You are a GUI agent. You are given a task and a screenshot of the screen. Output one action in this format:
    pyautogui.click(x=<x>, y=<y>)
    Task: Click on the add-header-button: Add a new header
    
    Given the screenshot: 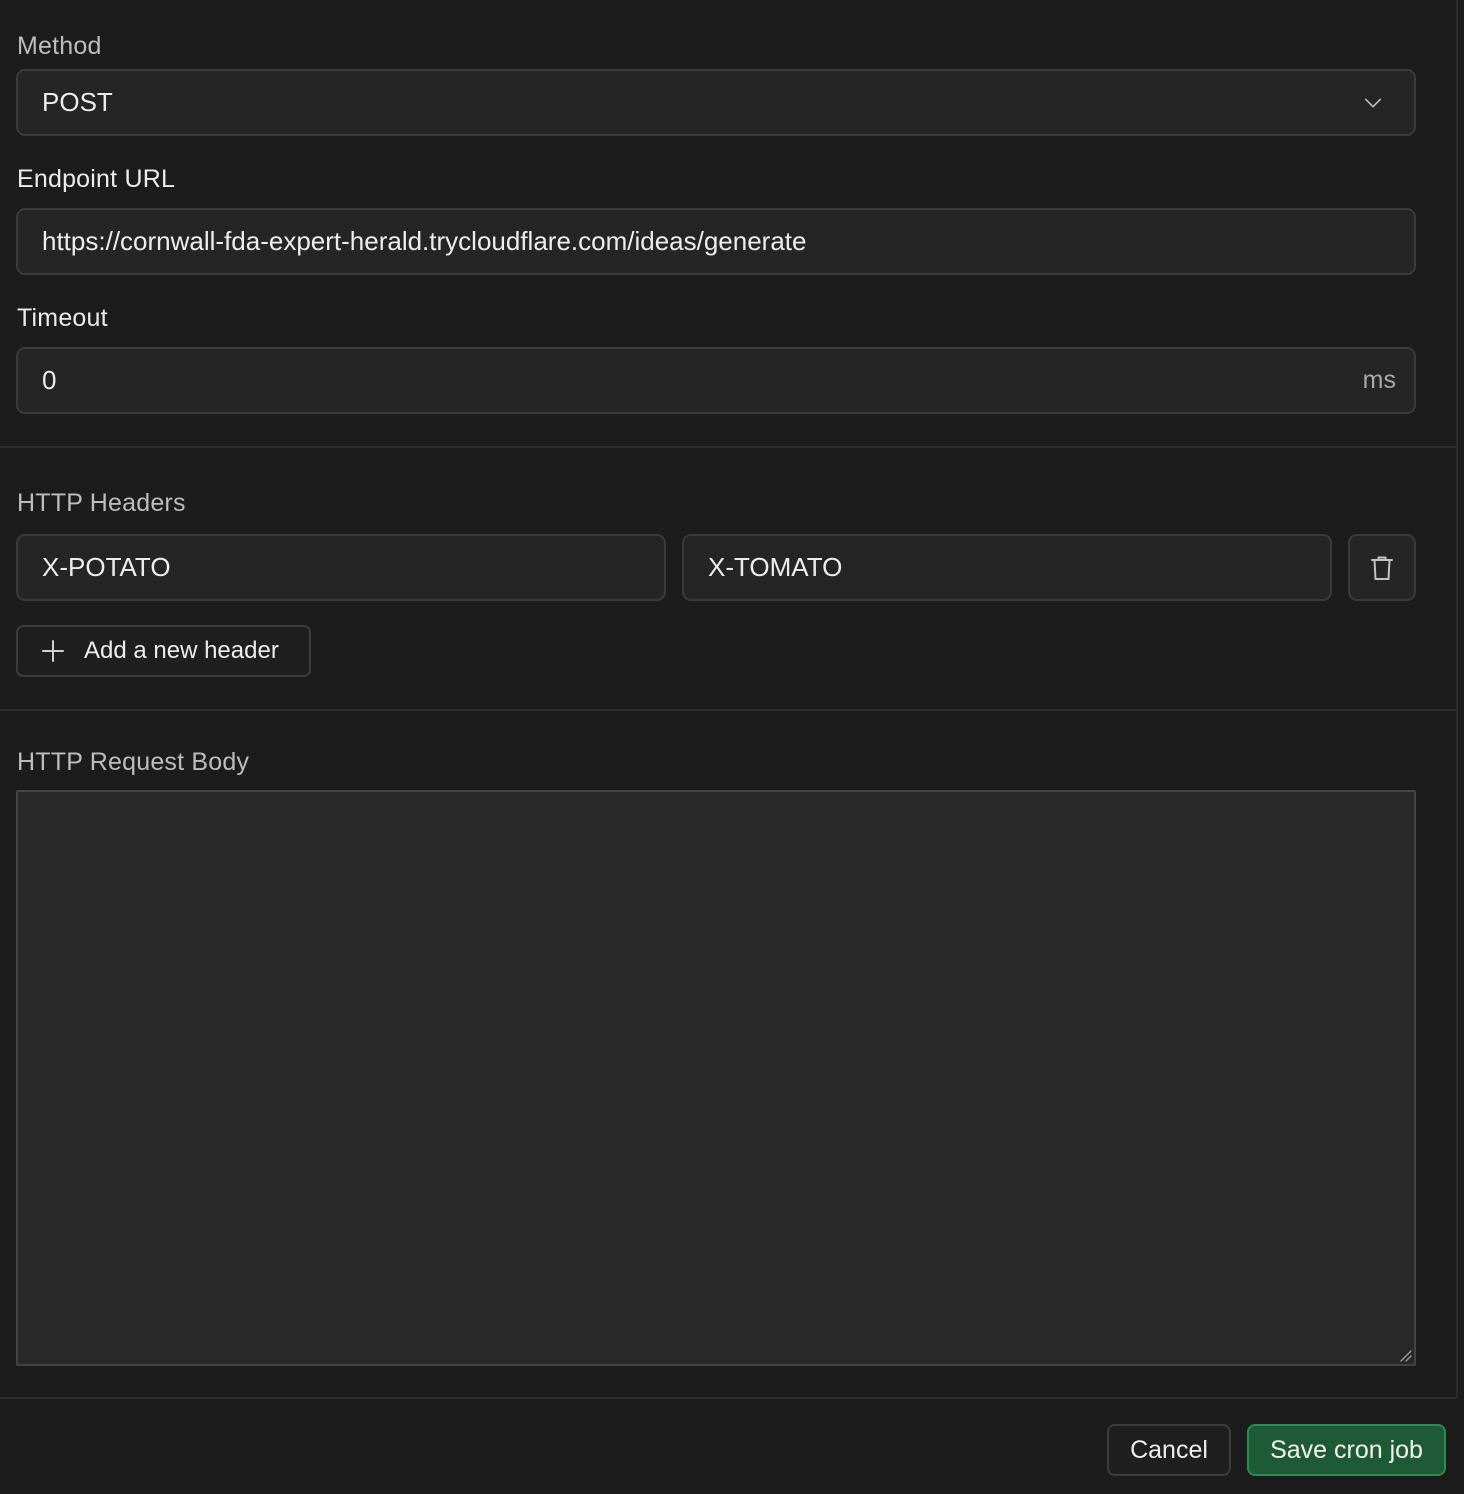 What is the action you would take?
    pyautogui.click(x=163, y=651)
    